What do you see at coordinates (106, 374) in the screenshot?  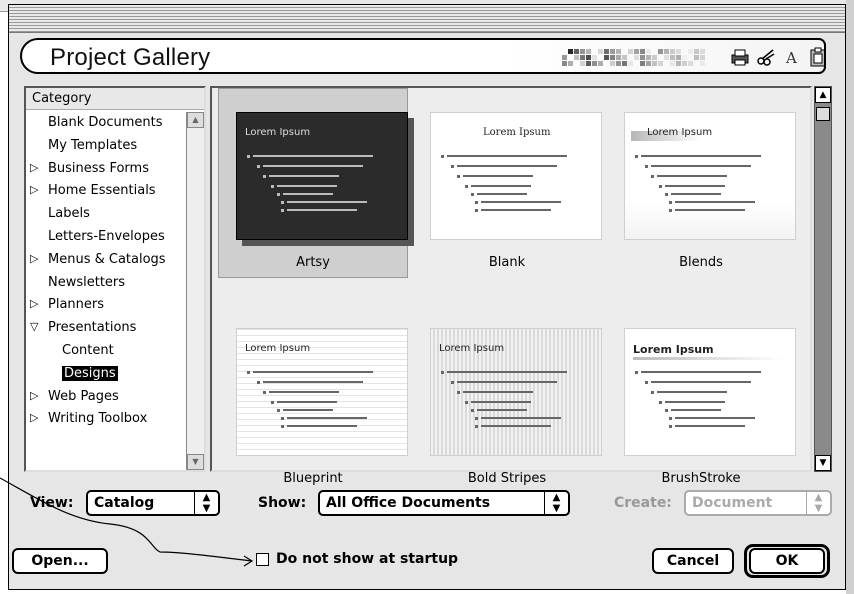 I see `category-item: Designs` at bounding box center [106, 374].